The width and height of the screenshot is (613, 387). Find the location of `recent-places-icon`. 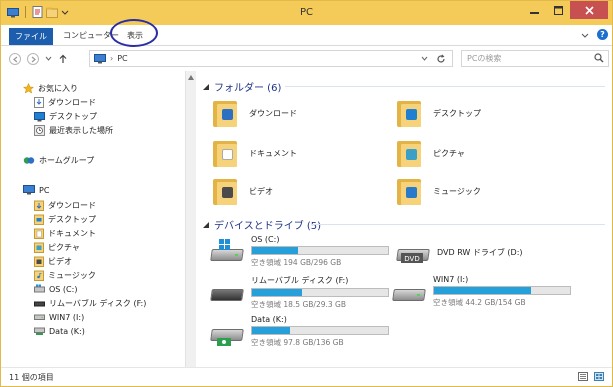

recent-places-icon is located at coordinates (39, 130).